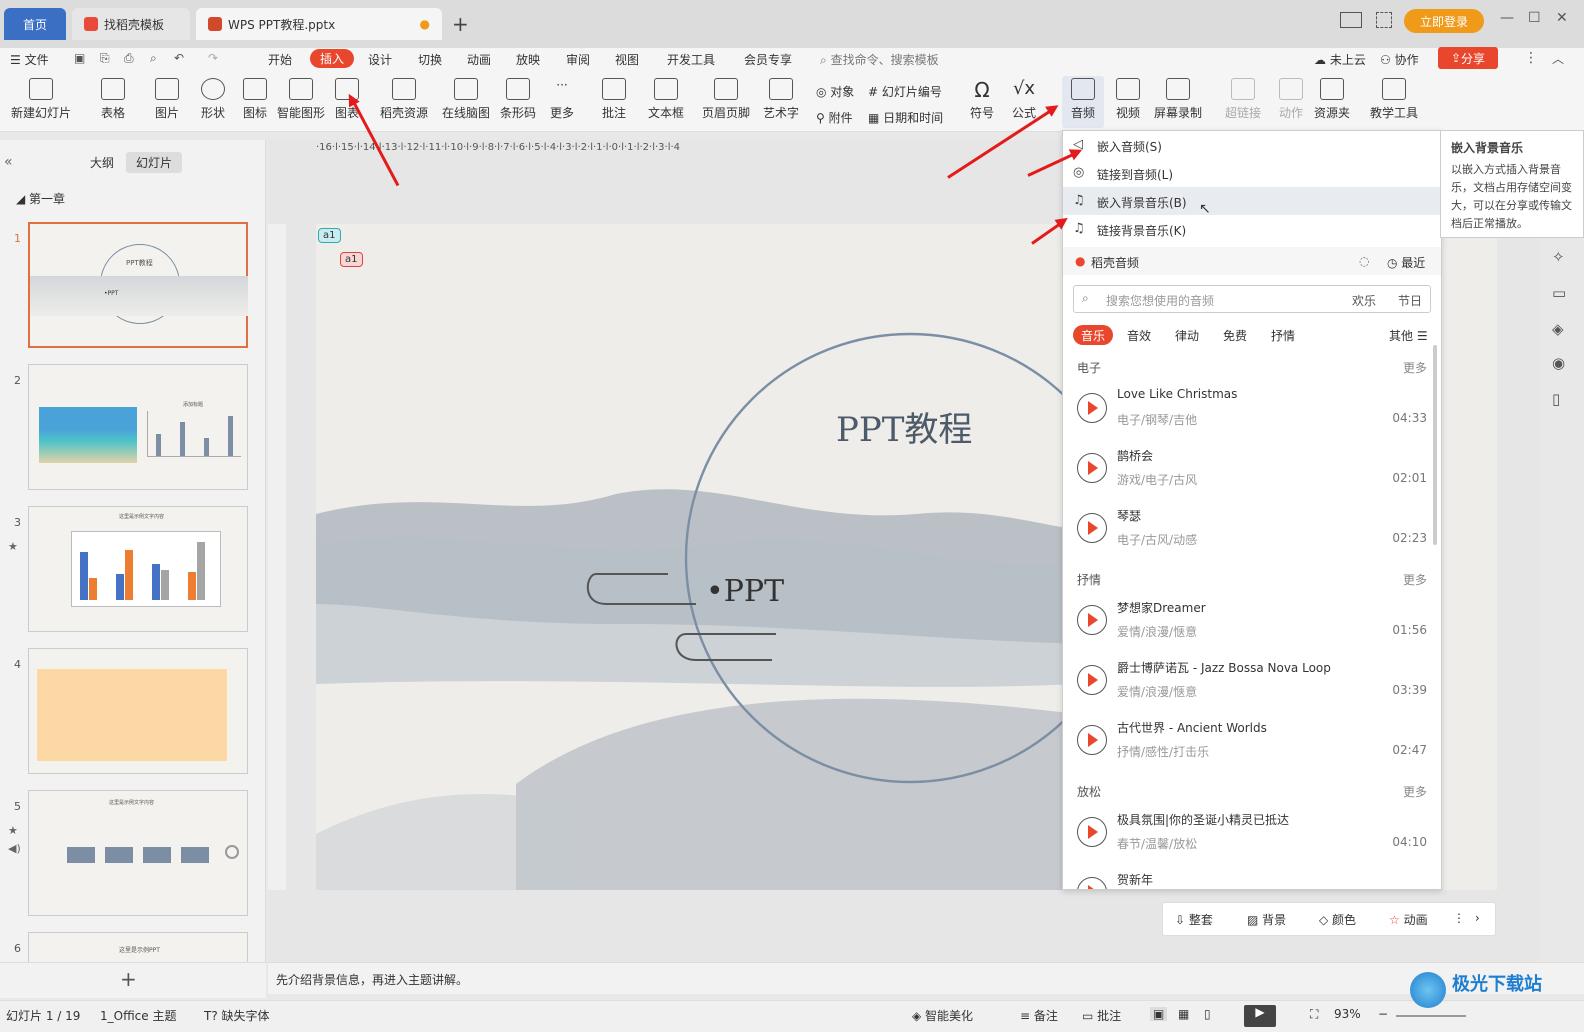 Image resolution: width=1584 pixels, height=1032 pixels. Describe the element at coordinates (1252, 740) in the screenshot. I see `song-item: 古代世界 - Ancient Worlds 抒情/感性/打击乐 02:47` at that location.